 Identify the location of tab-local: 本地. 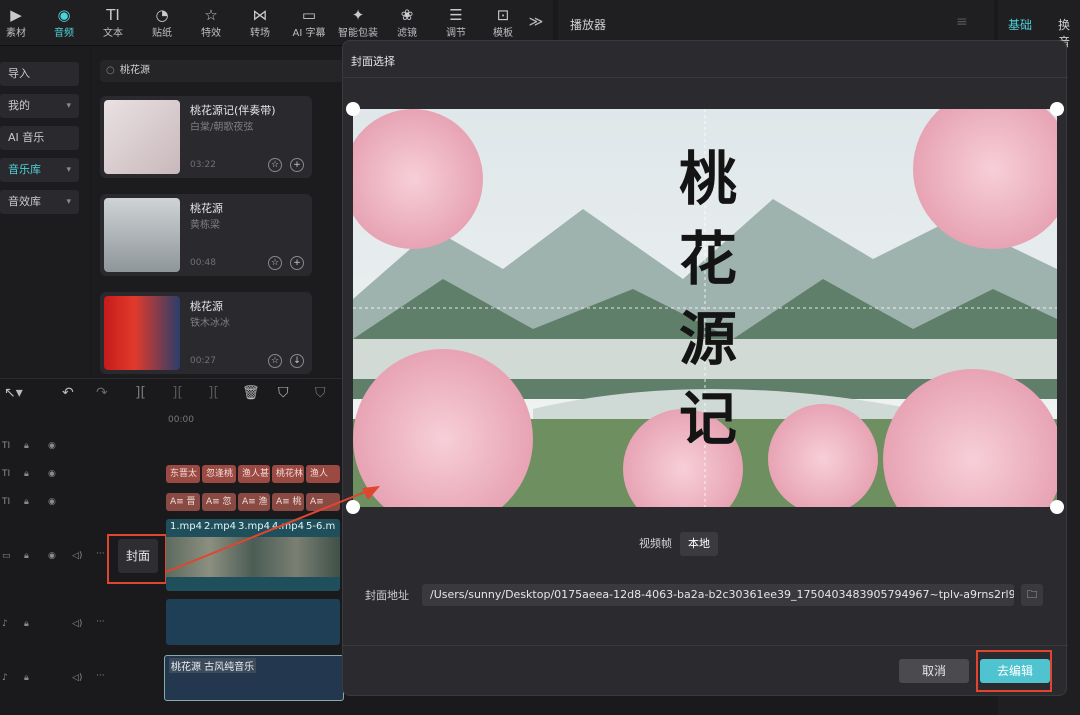
(699, 544).